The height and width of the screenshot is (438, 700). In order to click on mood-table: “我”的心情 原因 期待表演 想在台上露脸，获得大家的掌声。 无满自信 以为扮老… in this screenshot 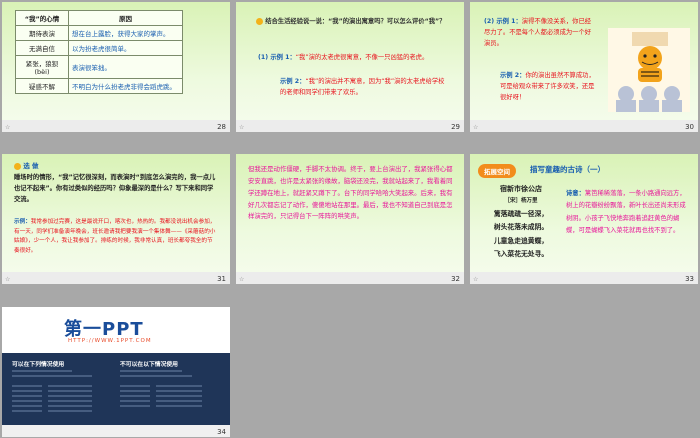, I will do `click(99, 52)`.